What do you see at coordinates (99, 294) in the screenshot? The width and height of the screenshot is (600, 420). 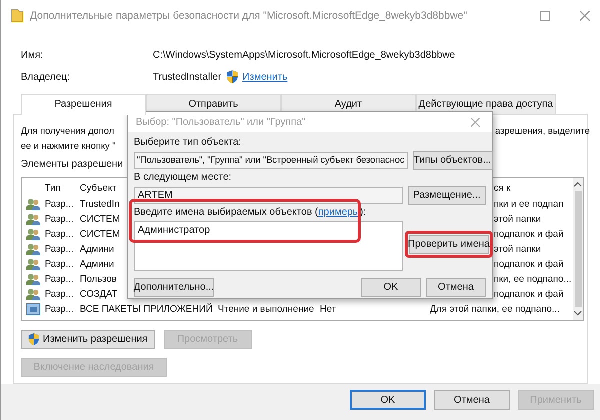 I see `table-cell: СОЗДАТ` at bounding box center [99, 294].